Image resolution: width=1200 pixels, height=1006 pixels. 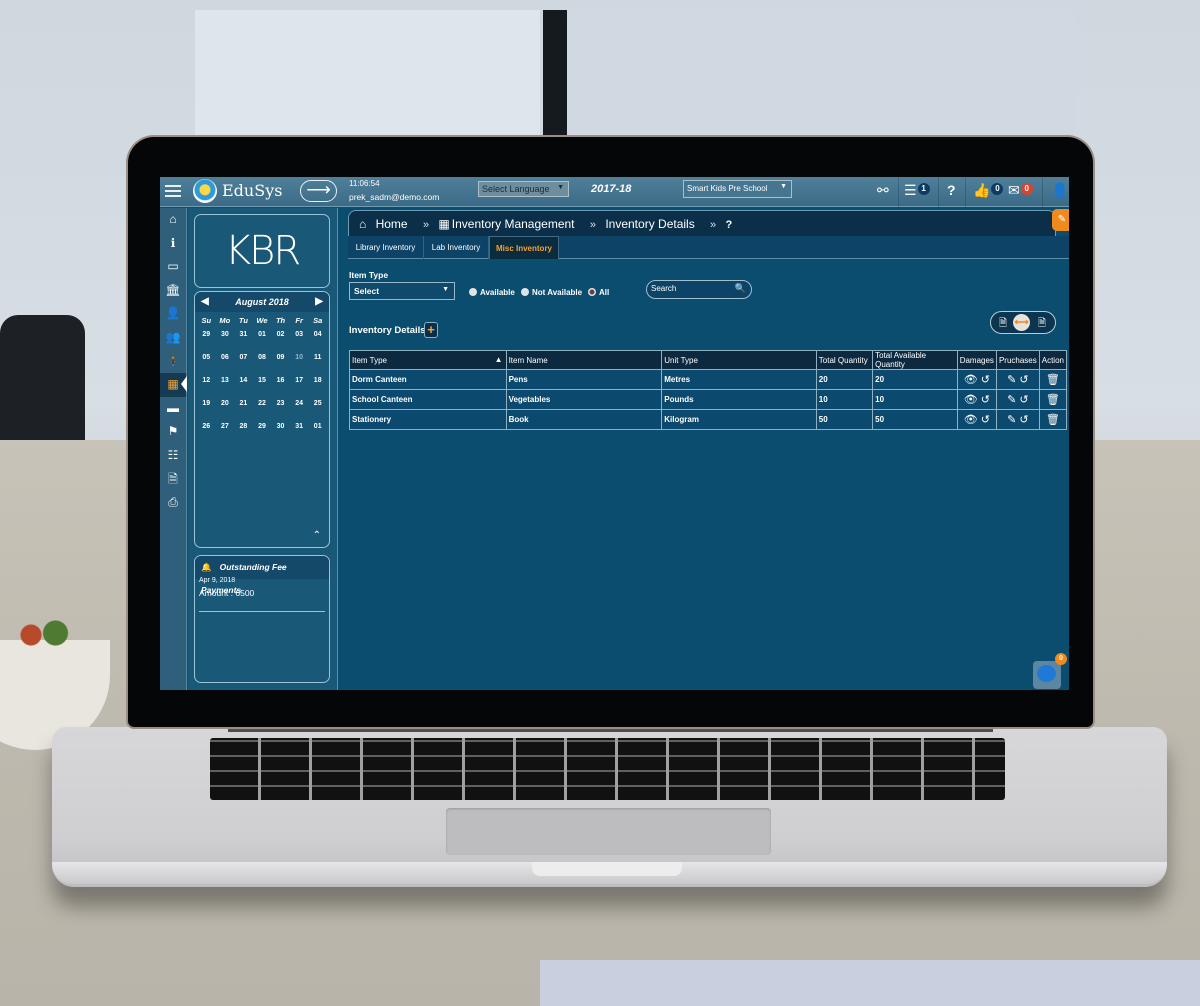 What do you see at coordinates (173, 409) in the screenshot?
I see `card-icon: ▬` at bounding box center [173, 409].